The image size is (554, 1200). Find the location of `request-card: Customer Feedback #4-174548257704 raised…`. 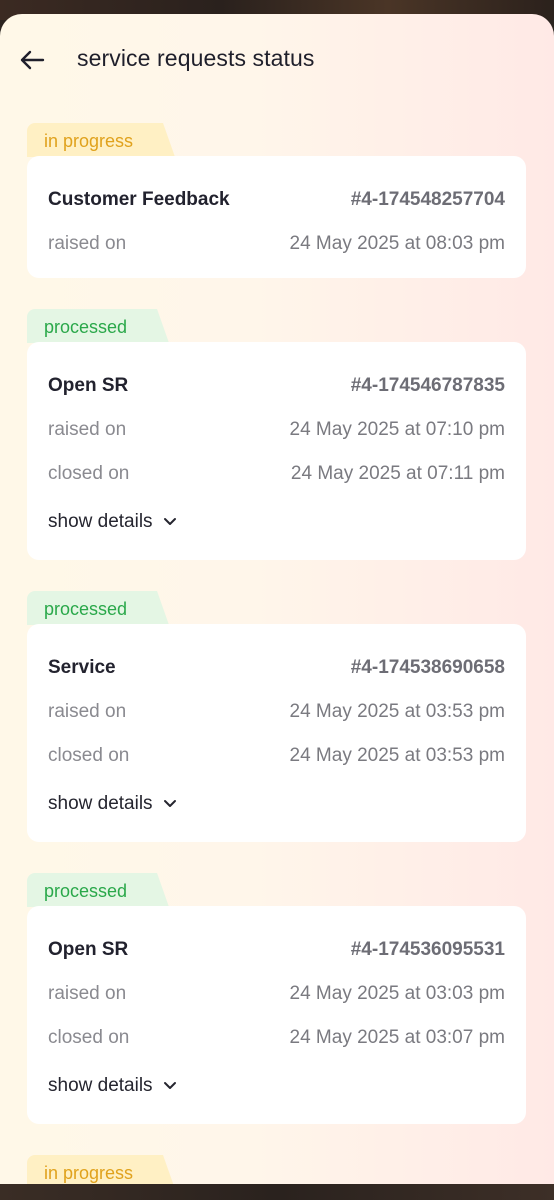

request-card: Customer Feedback #4-174548257704 raised… is located at coordinates (276, 217).